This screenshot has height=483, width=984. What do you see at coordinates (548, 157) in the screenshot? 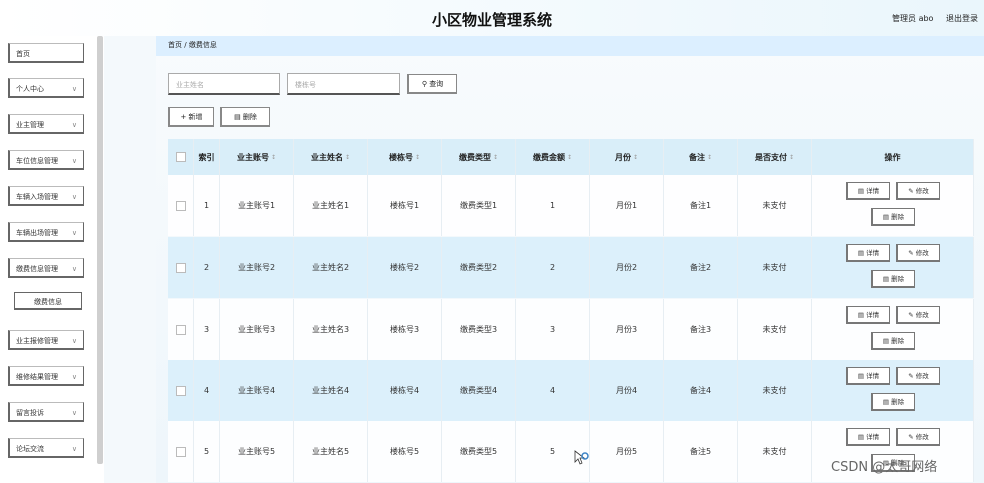
I see `column-header-label: 缴费金额` at bounding box center [548, 157].